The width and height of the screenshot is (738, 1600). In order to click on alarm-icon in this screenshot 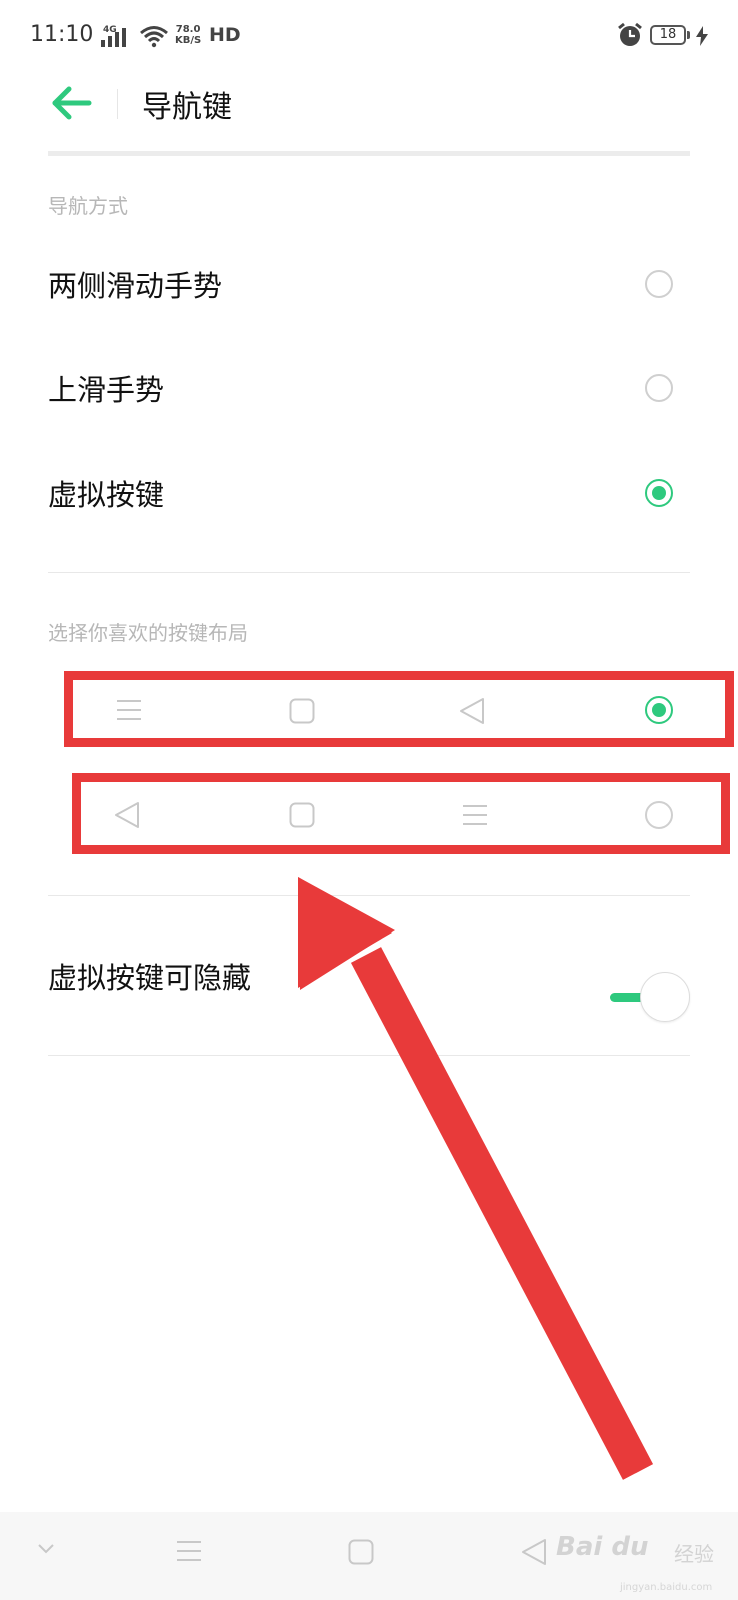, I will do `click(630, 34)`.